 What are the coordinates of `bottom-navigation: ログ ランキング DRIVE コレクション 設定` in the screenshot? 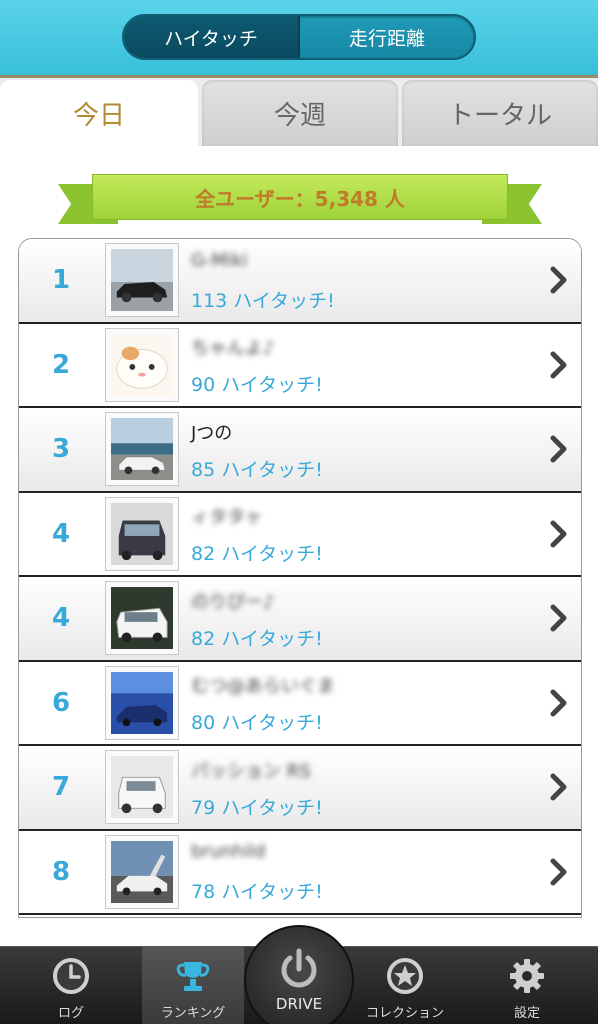 It's located at (299, 974).